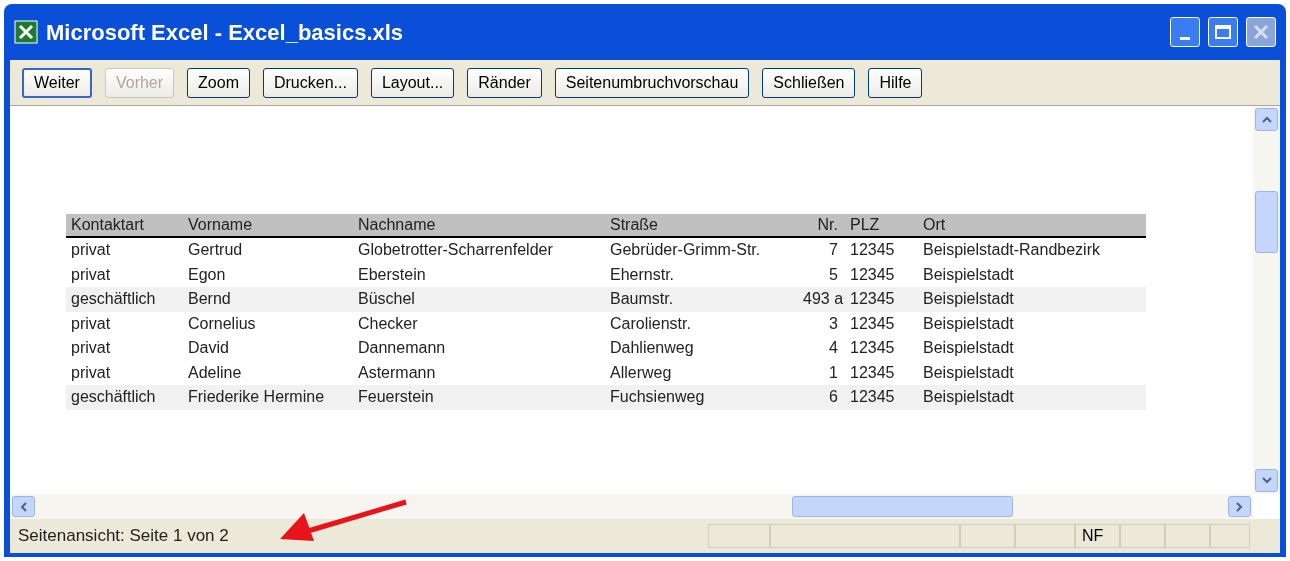 The height and width of the screenshot is (561, 1290). I want to click on scroll-left-button, so click(23, 506).